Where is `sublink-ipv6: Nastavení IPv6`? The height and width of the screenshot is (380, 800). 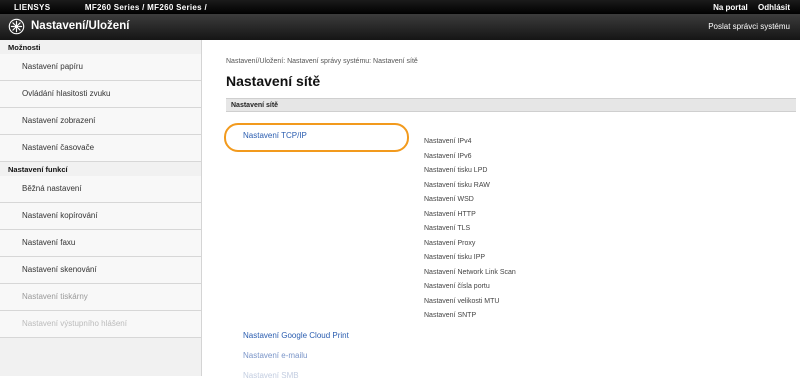 sublink-ipv6: Nastavení IPv6 is located at coordinates (470, 157).